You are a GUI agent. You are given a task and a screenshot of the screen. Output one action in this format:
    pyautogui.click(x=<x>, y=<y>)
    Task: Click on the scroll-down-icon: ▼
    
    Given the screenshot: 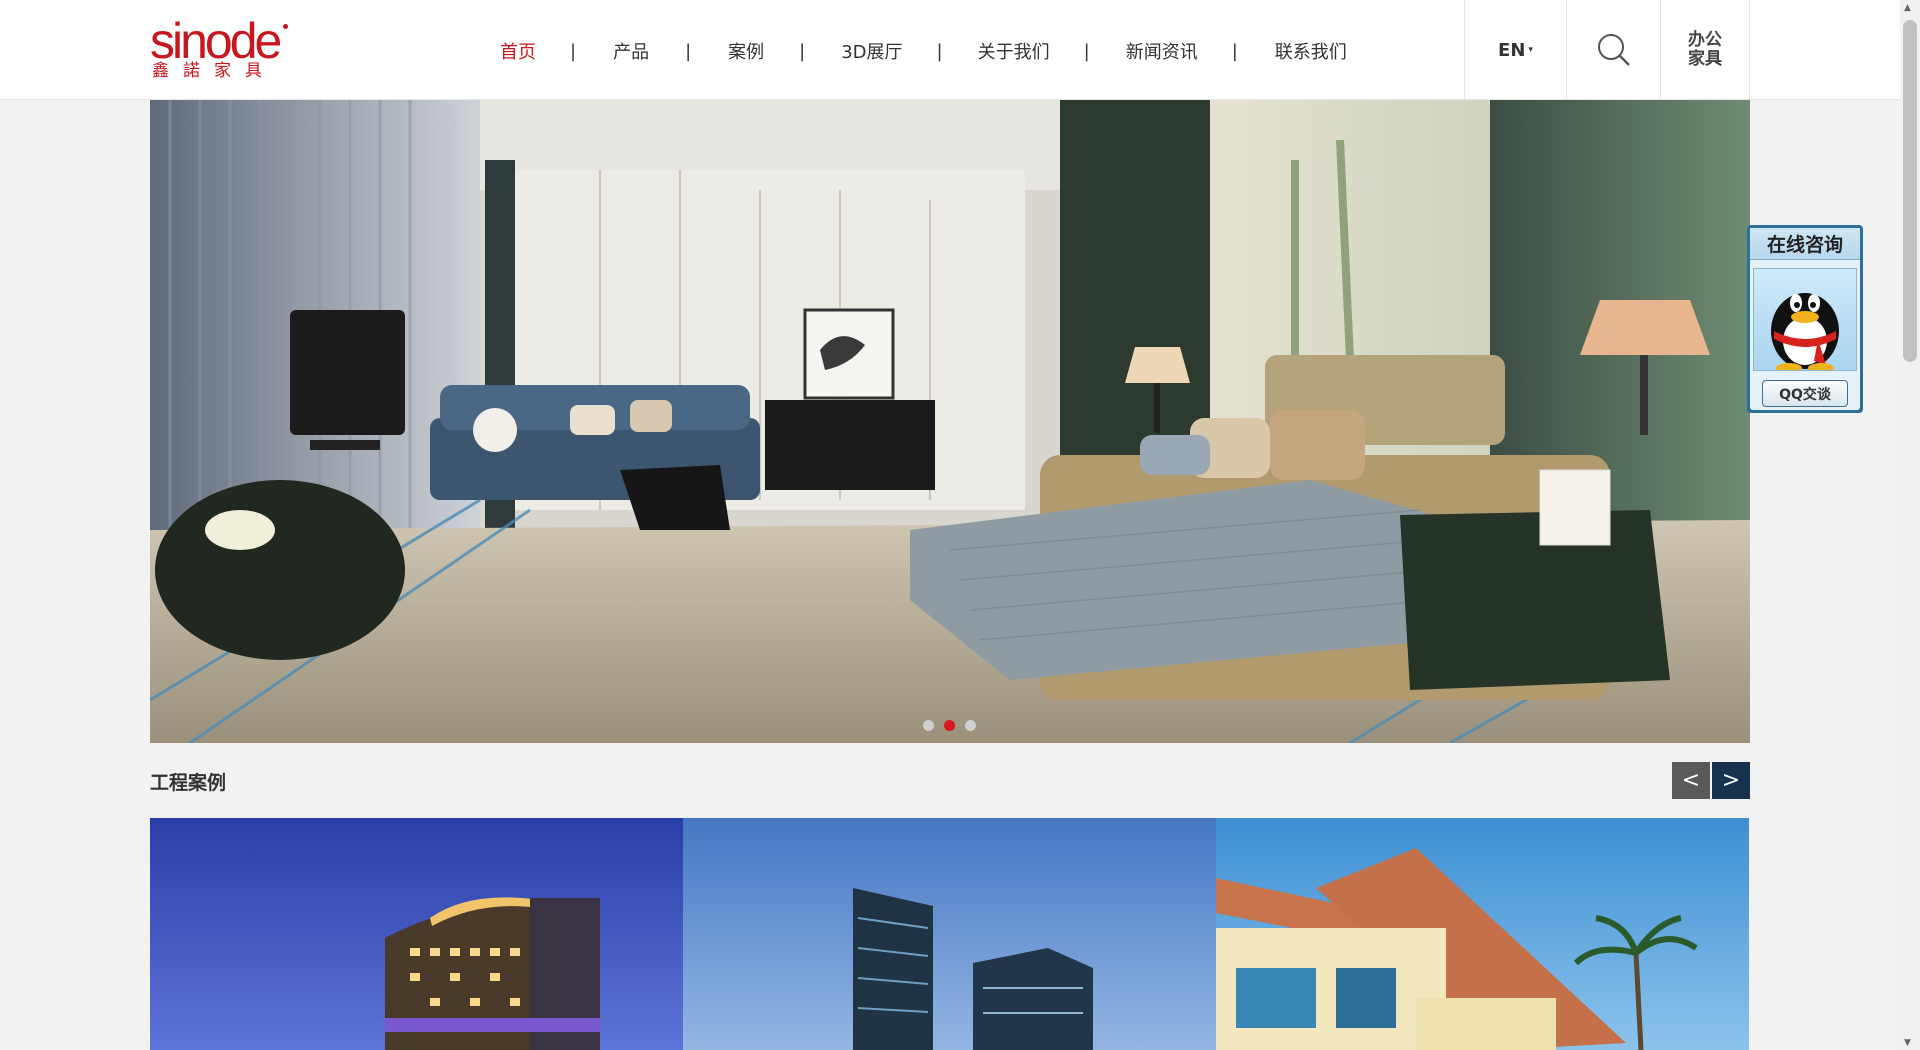 What is the action you would take?
    pyautogui.click(x=1907, y=1043)
    